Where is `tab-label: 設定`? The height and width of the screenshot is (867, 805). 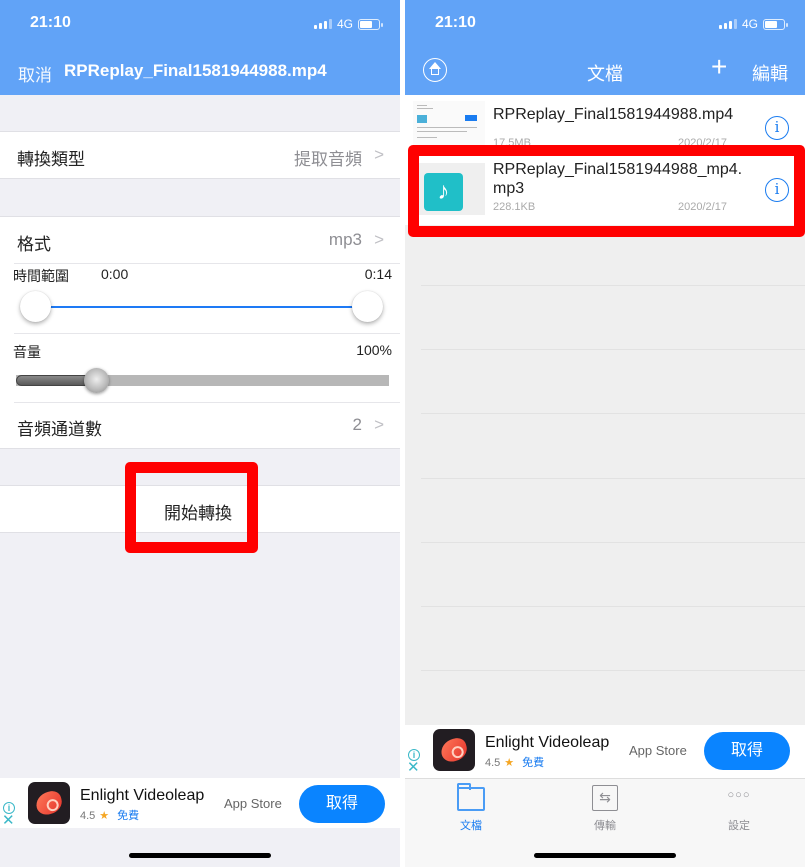 tab-label: 設定 is located at coordinates (739, 826).